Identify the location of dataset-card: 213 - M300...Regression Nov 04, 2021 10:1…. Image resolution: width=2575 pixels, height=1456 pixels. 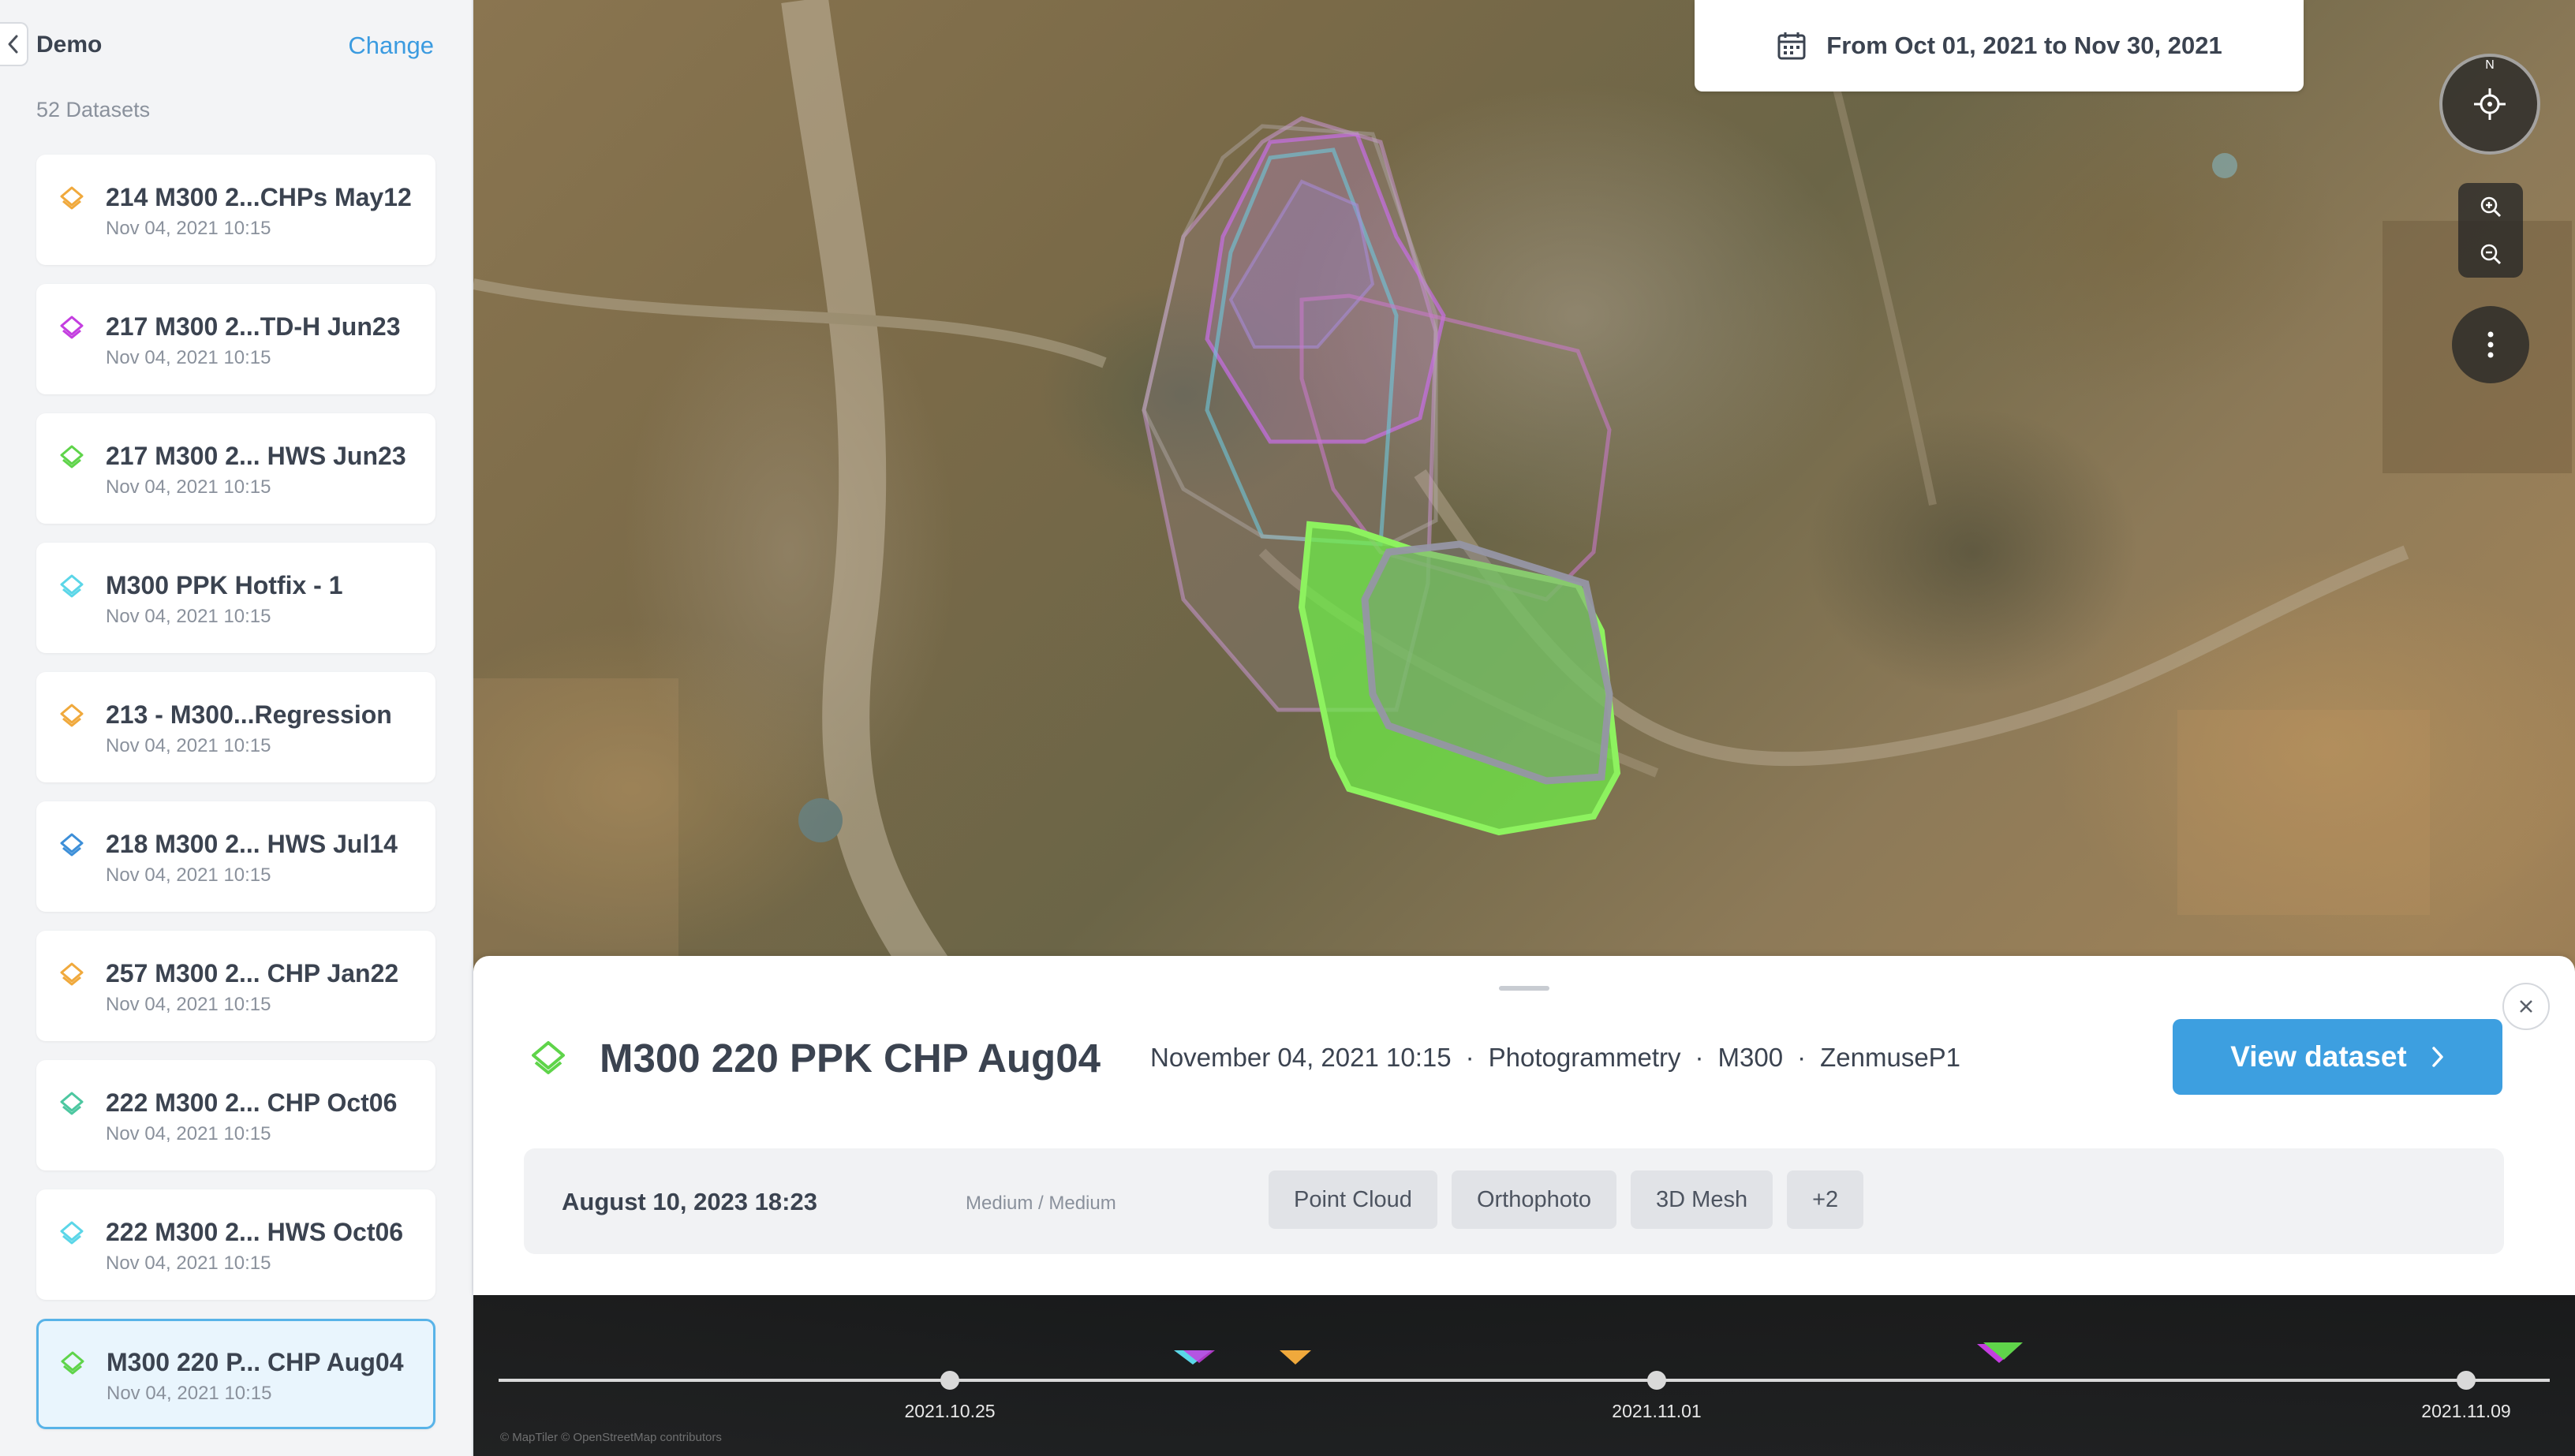
(235, 727).